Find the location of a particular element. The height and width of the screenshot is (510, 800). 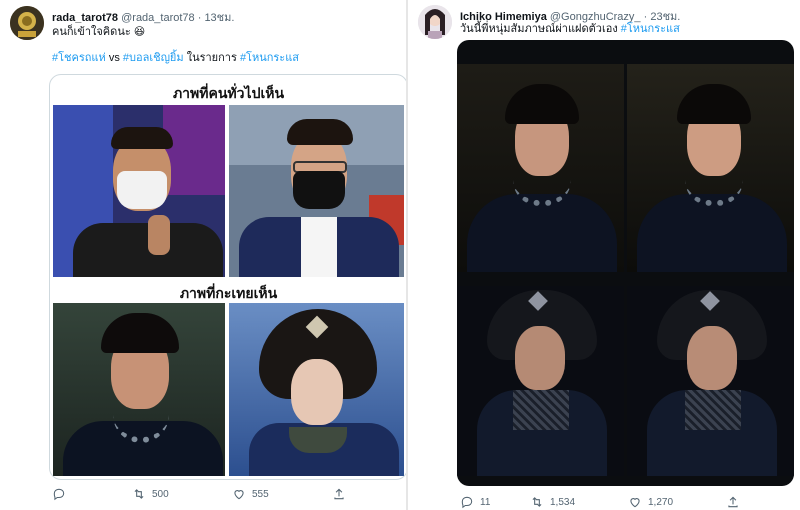

display-name: rada_tarot78 is located at coordinates (85, 18).